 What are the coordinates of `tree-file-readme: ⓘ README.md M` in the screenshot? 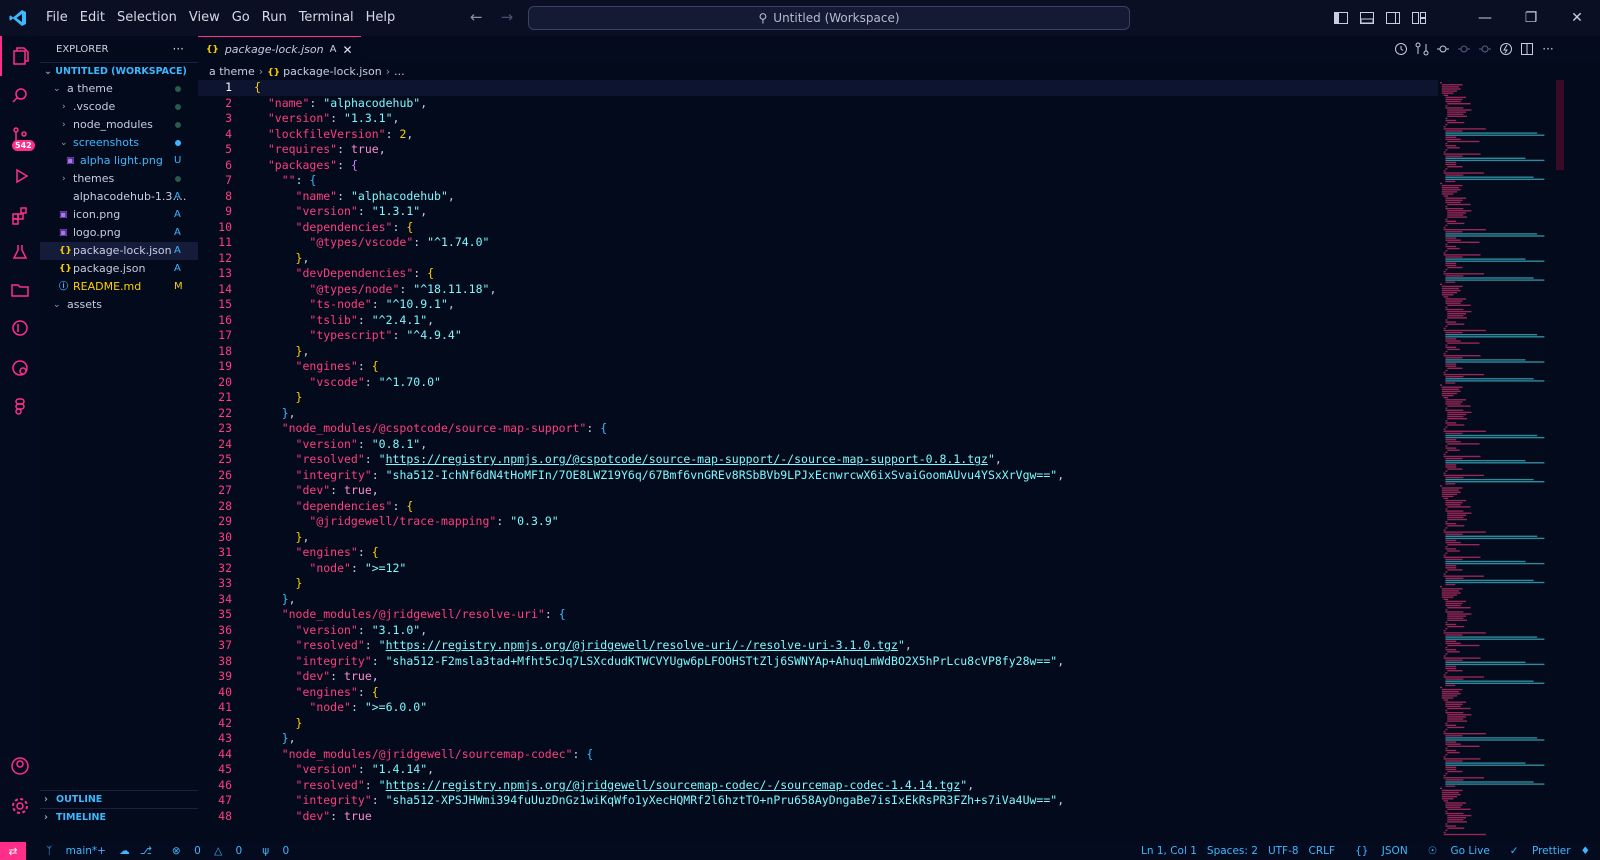 It's located at (119, 287).